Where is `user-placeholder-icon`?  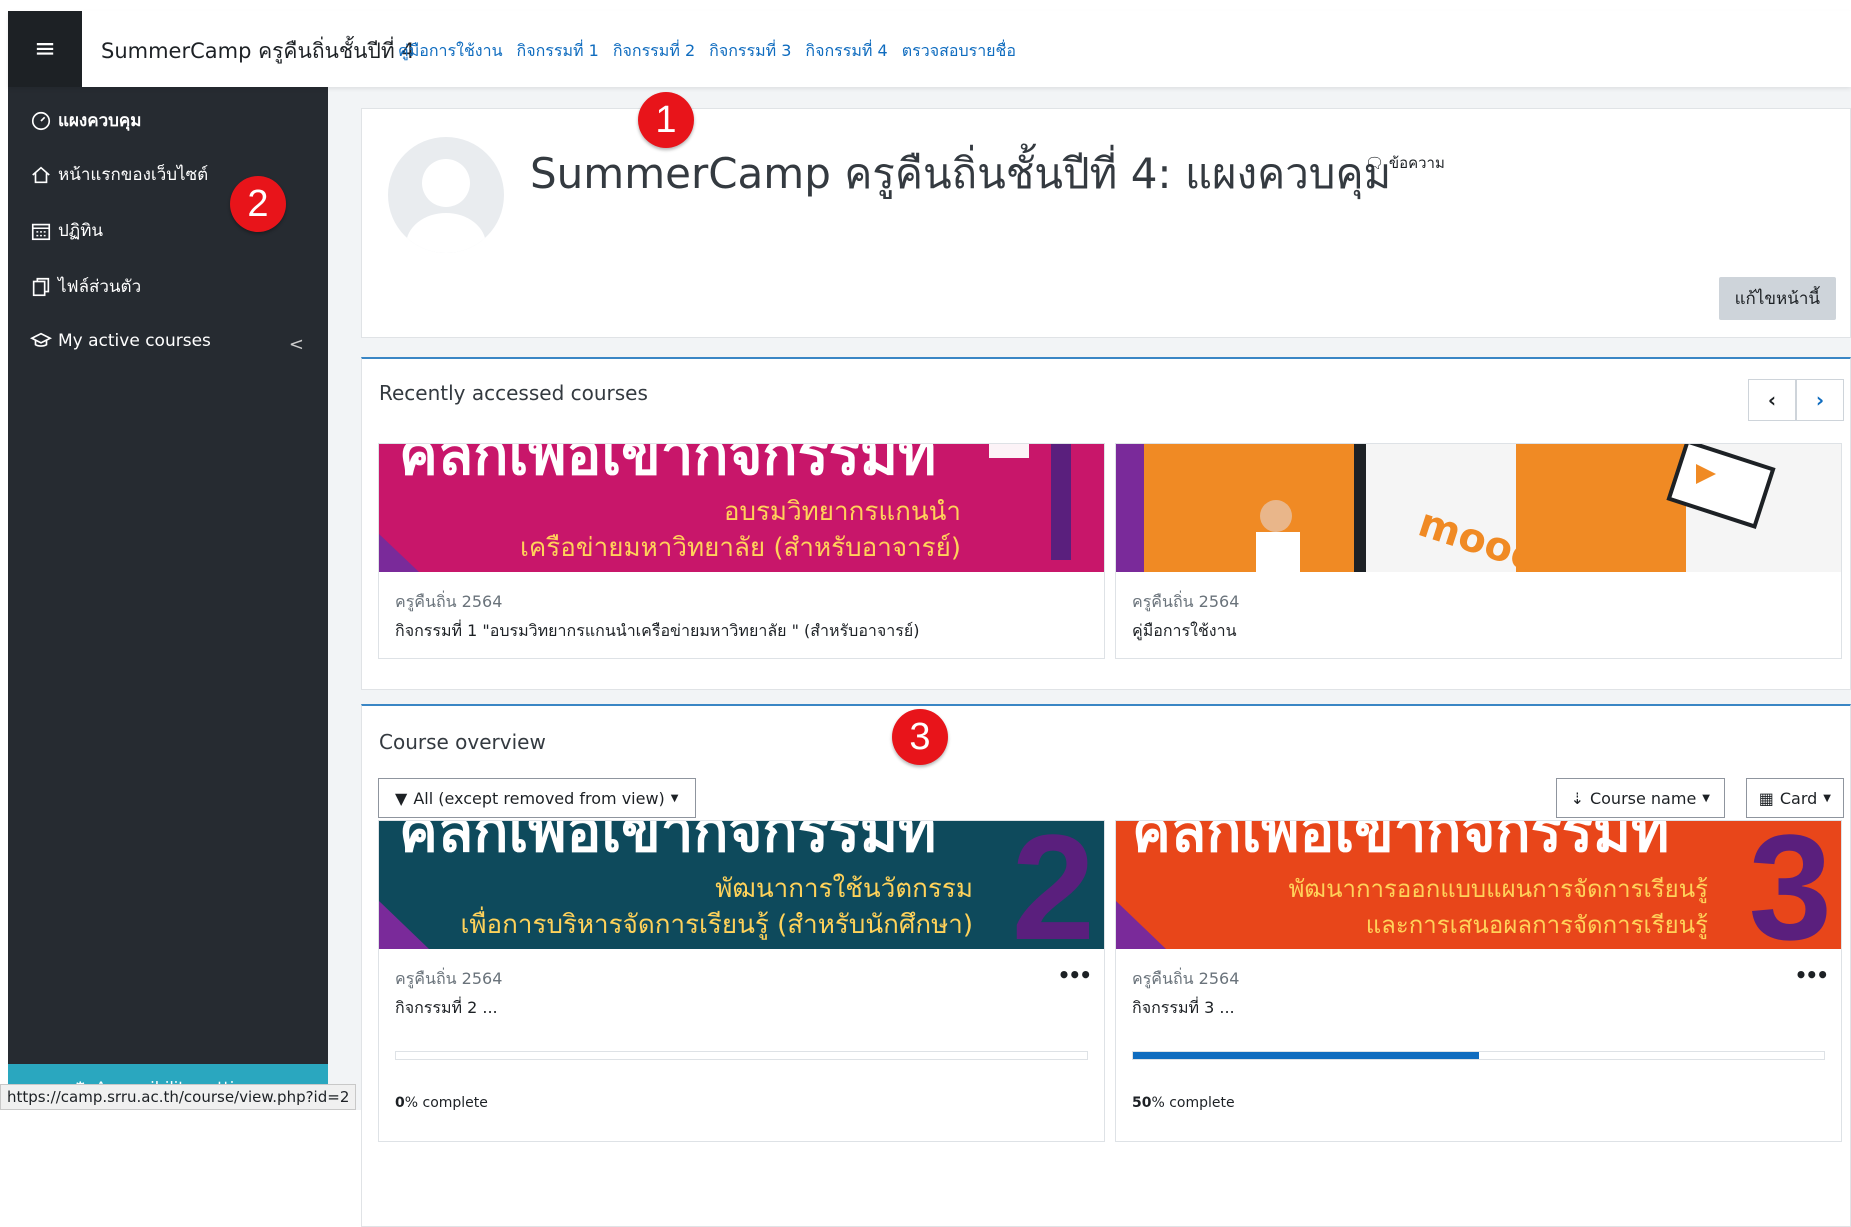
user-placeholder-icon is located at coordinates (446, 206).